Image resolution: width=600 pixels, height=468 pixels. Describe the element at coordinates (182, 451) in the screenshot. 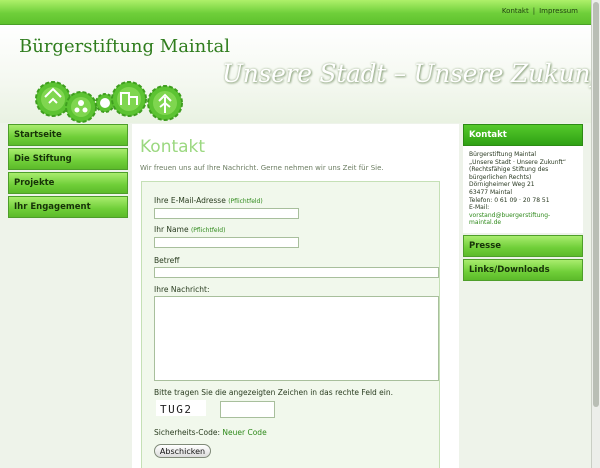

I see `submit-button: Abschicken` at that location.